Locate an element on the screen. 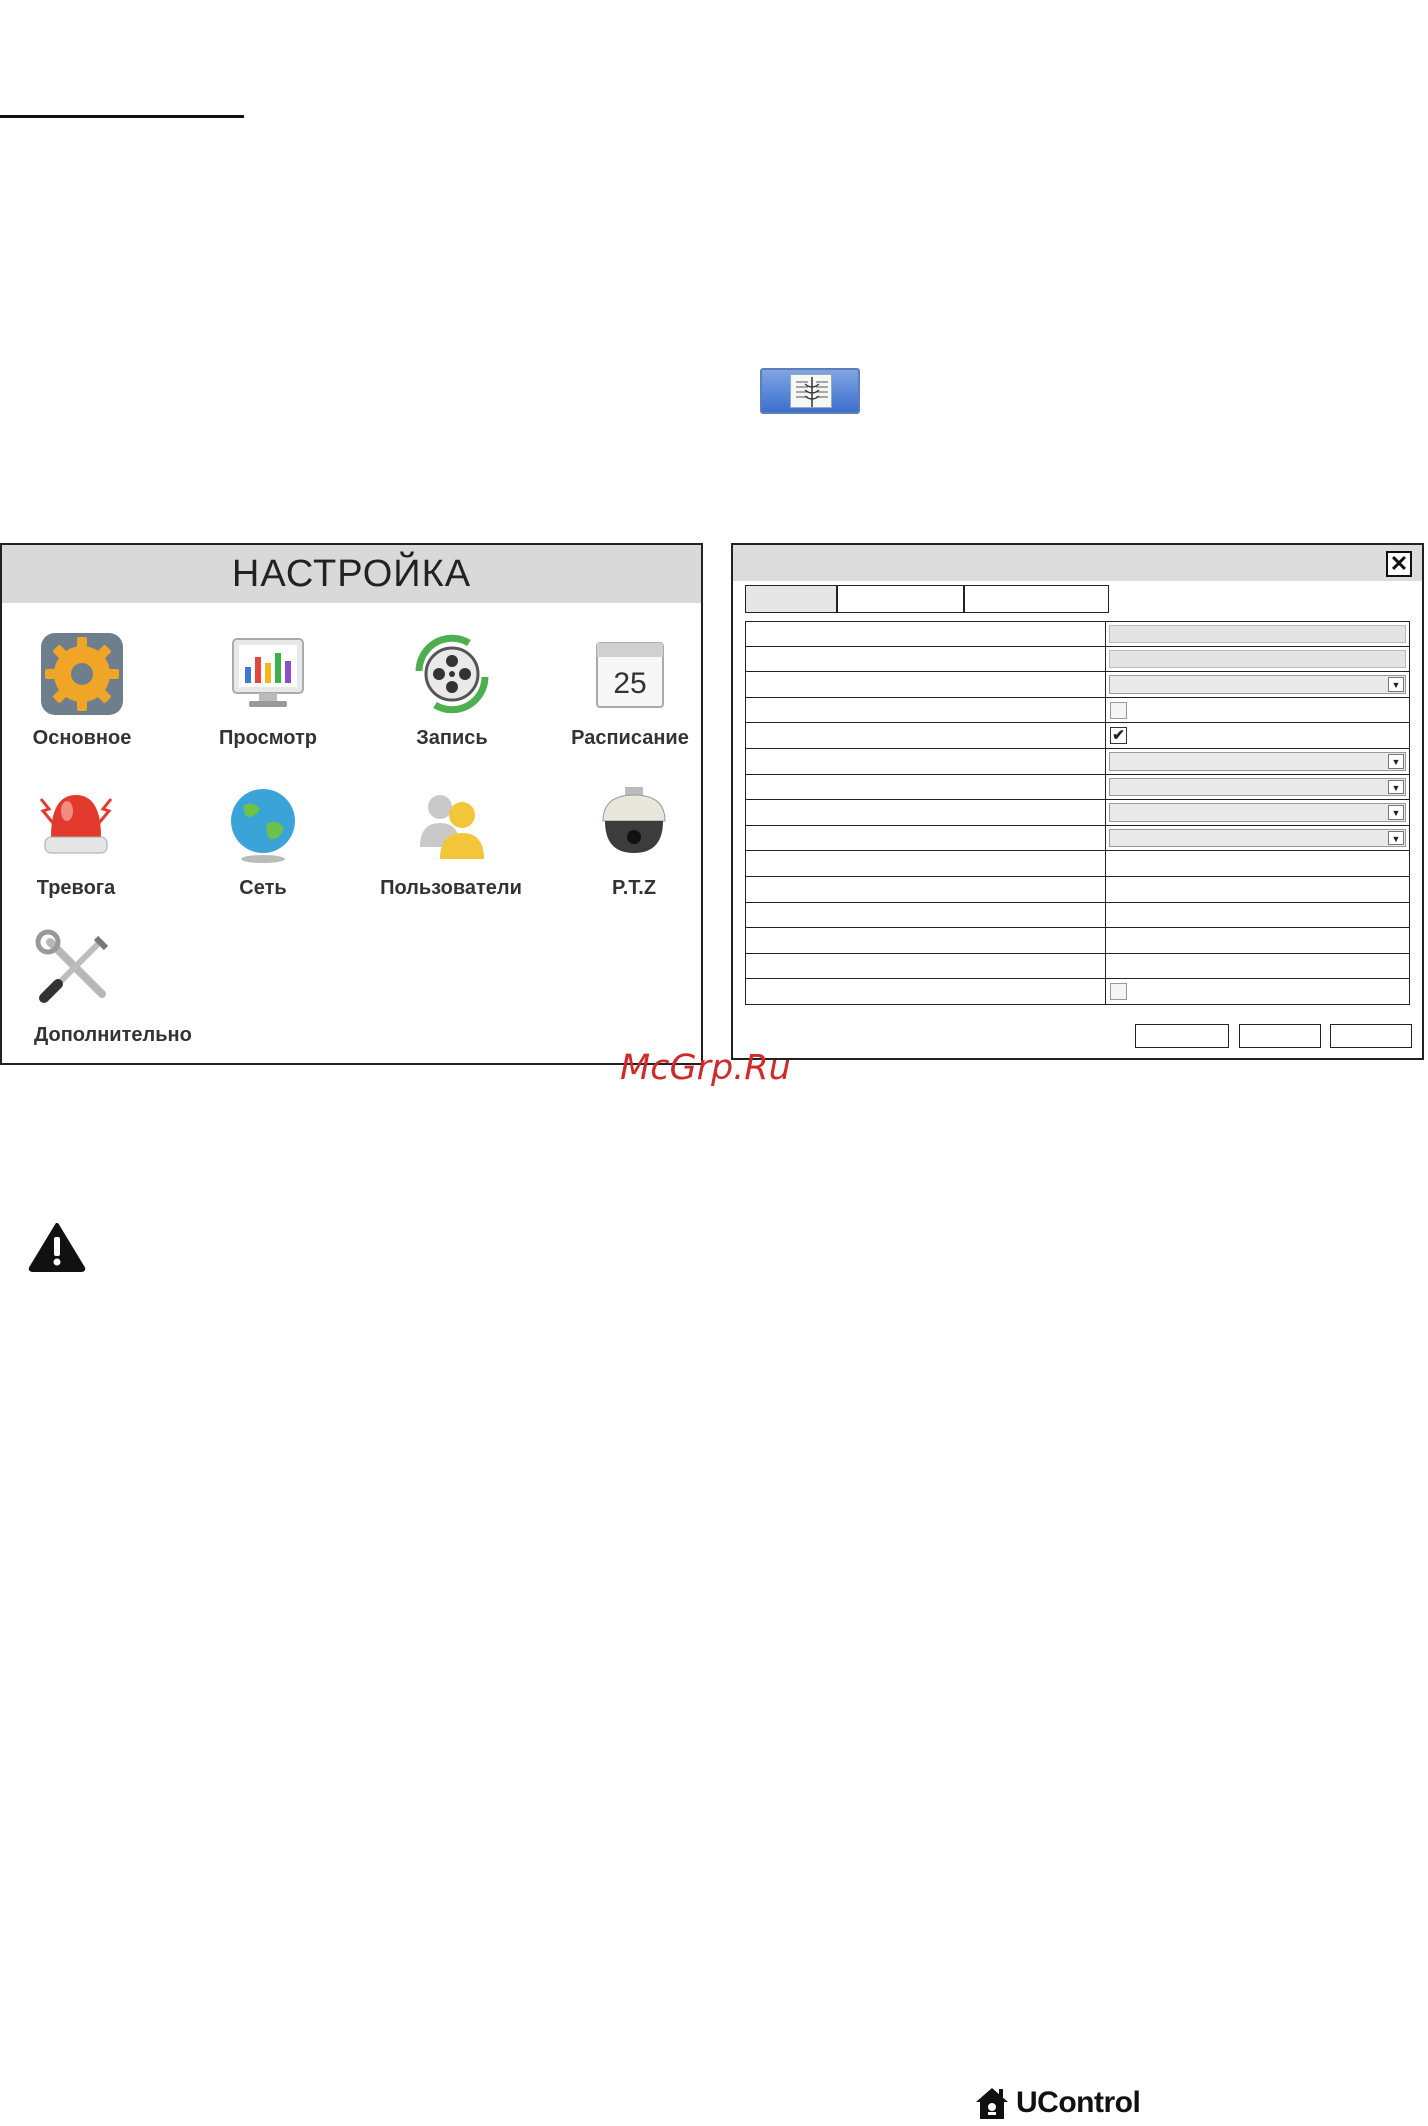 The width and height of the screenshot is (1428, 2126). menu-item-basic: Основное is located at coordinates (86, 690).